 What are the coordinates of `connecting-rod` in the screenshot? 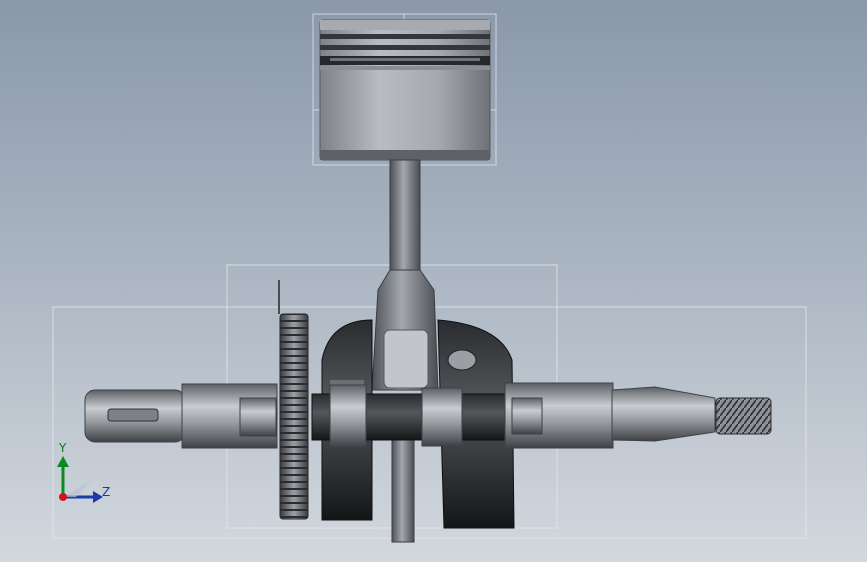 It's located at (405, 351).